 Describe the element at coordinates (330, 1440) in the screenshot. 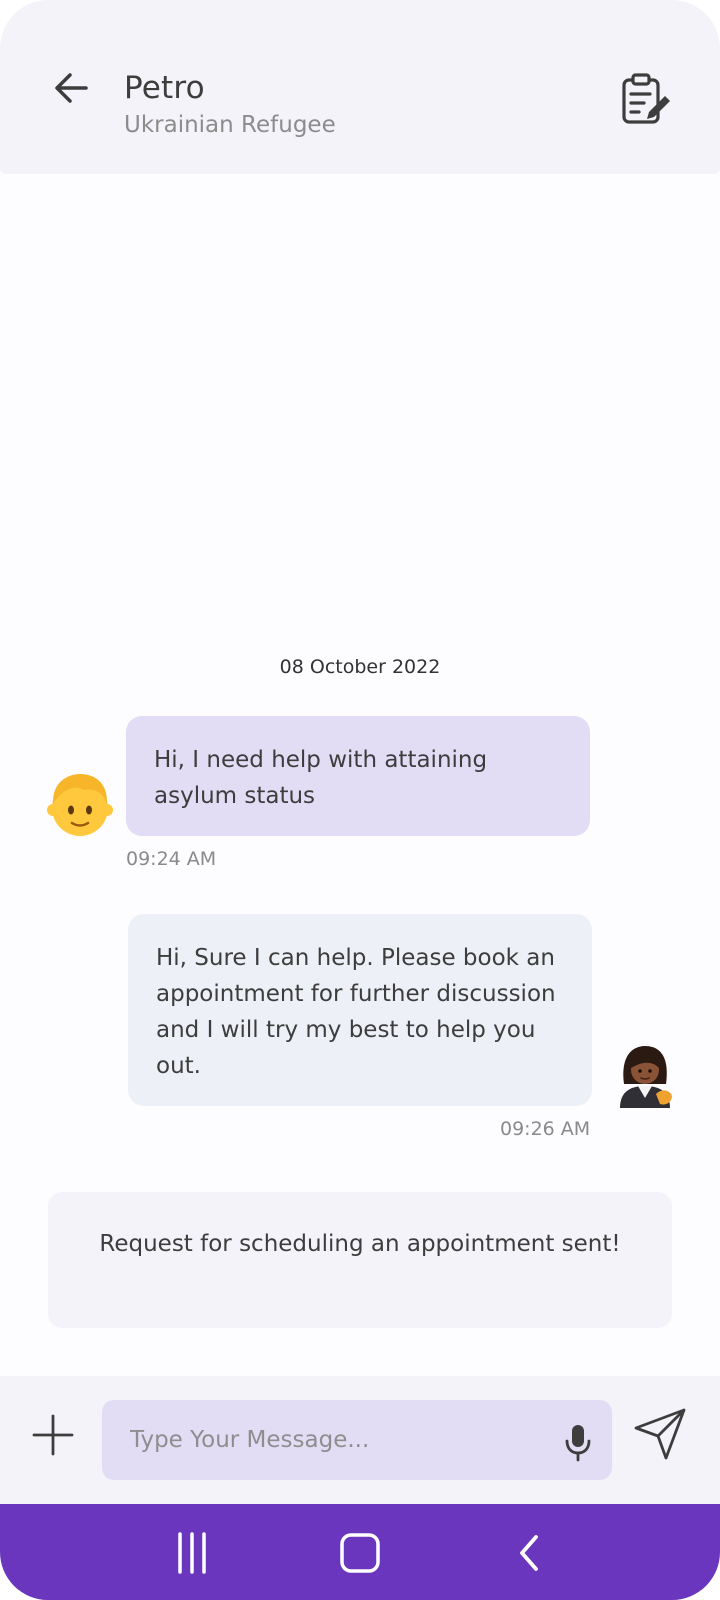

I see `message-input` at that location.